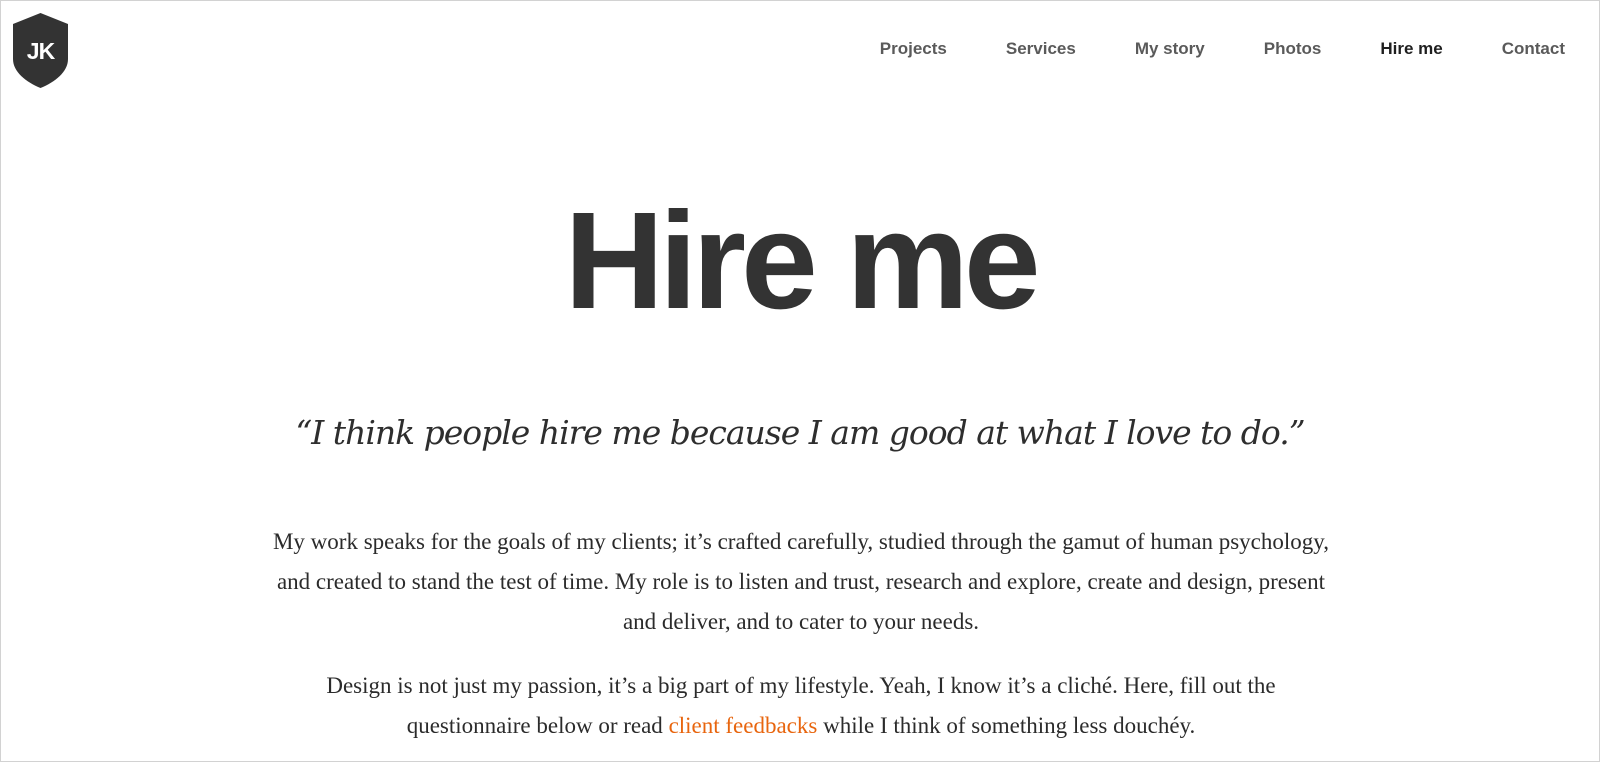 This screenshot has width=1600, height=762. What do you see at coordinates (743, 725) in the screenshot?
I see `client-feedbacks-link: client feedbacks` at bounding box center [743, 725].